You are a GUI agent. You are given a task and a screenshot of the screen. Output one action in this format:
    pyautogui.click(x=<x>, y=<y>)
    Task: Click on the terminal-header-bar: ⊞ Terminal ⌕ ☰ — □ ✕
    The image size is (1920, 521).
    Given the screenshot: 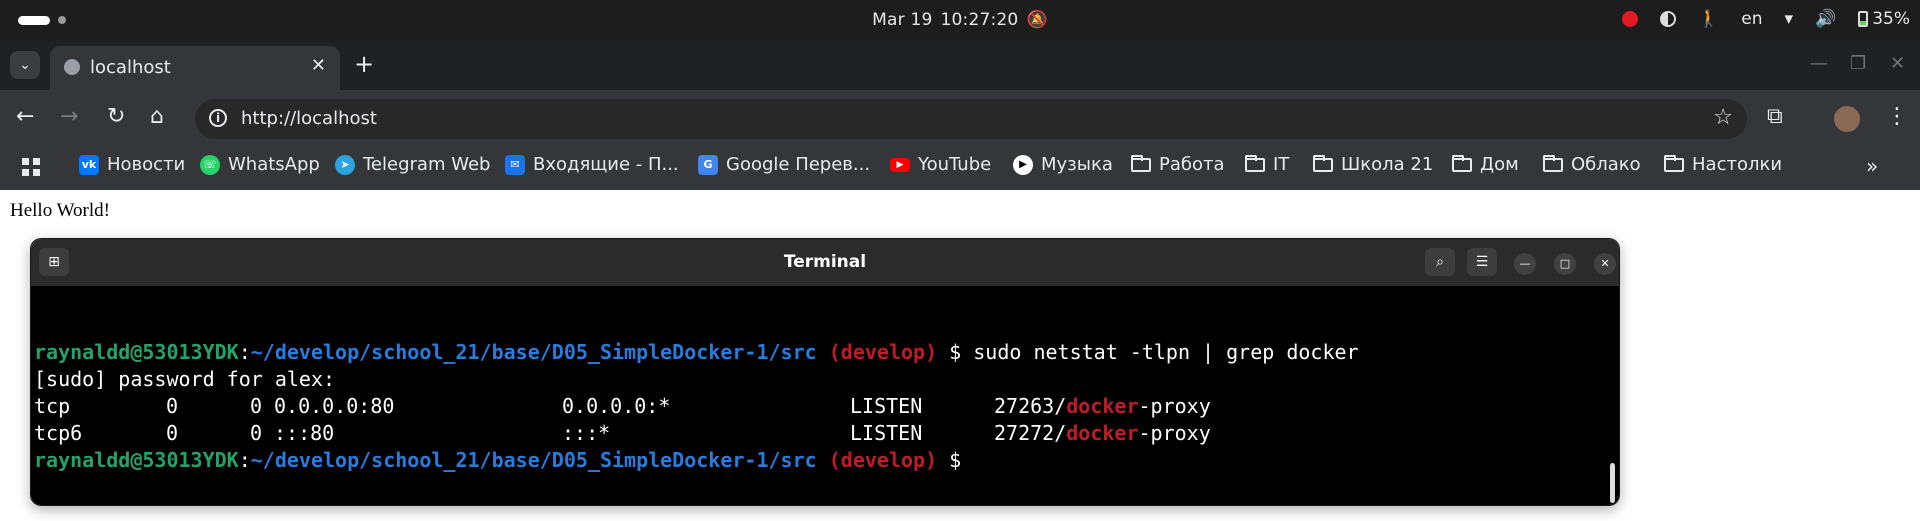 What is the action you would take?
    pyautogui.click(x=825, y=262)
    